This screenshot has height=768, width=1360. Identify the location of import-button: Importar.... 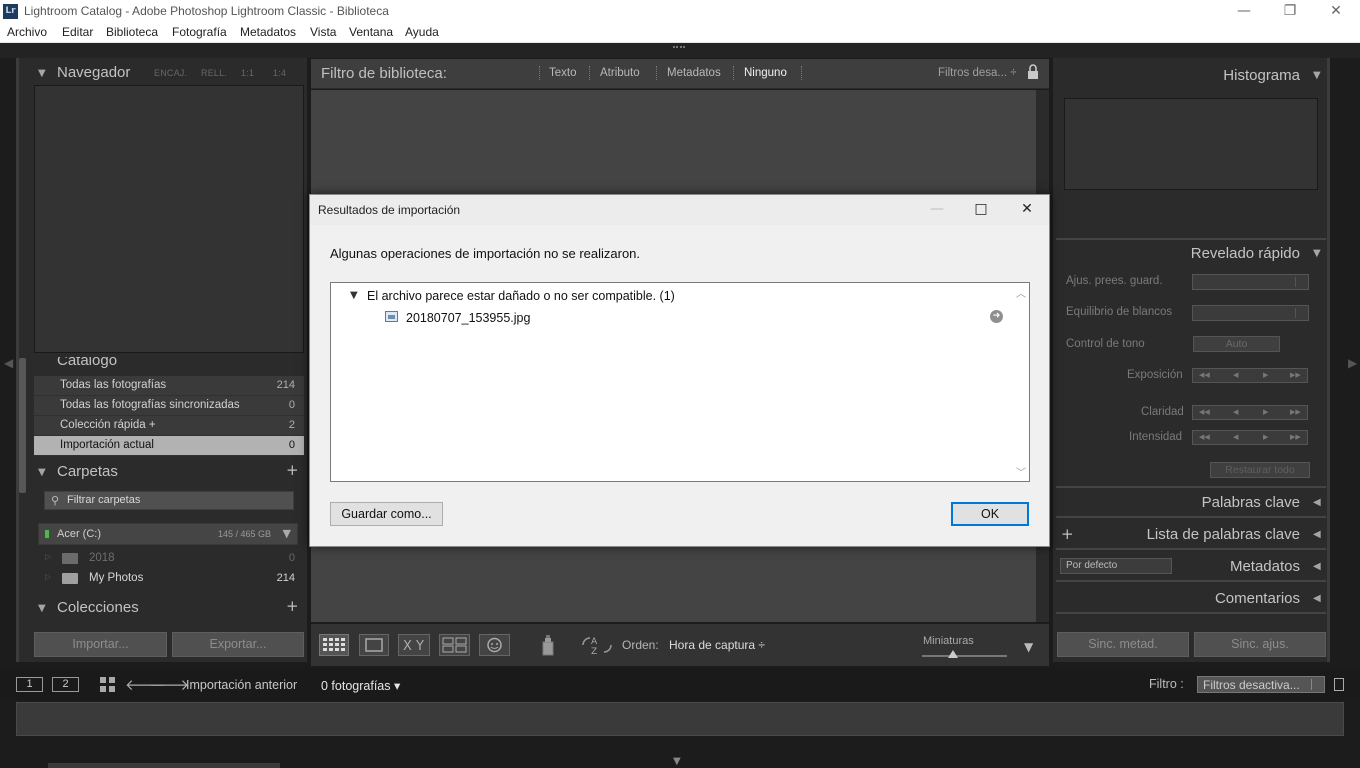
(100, 644).